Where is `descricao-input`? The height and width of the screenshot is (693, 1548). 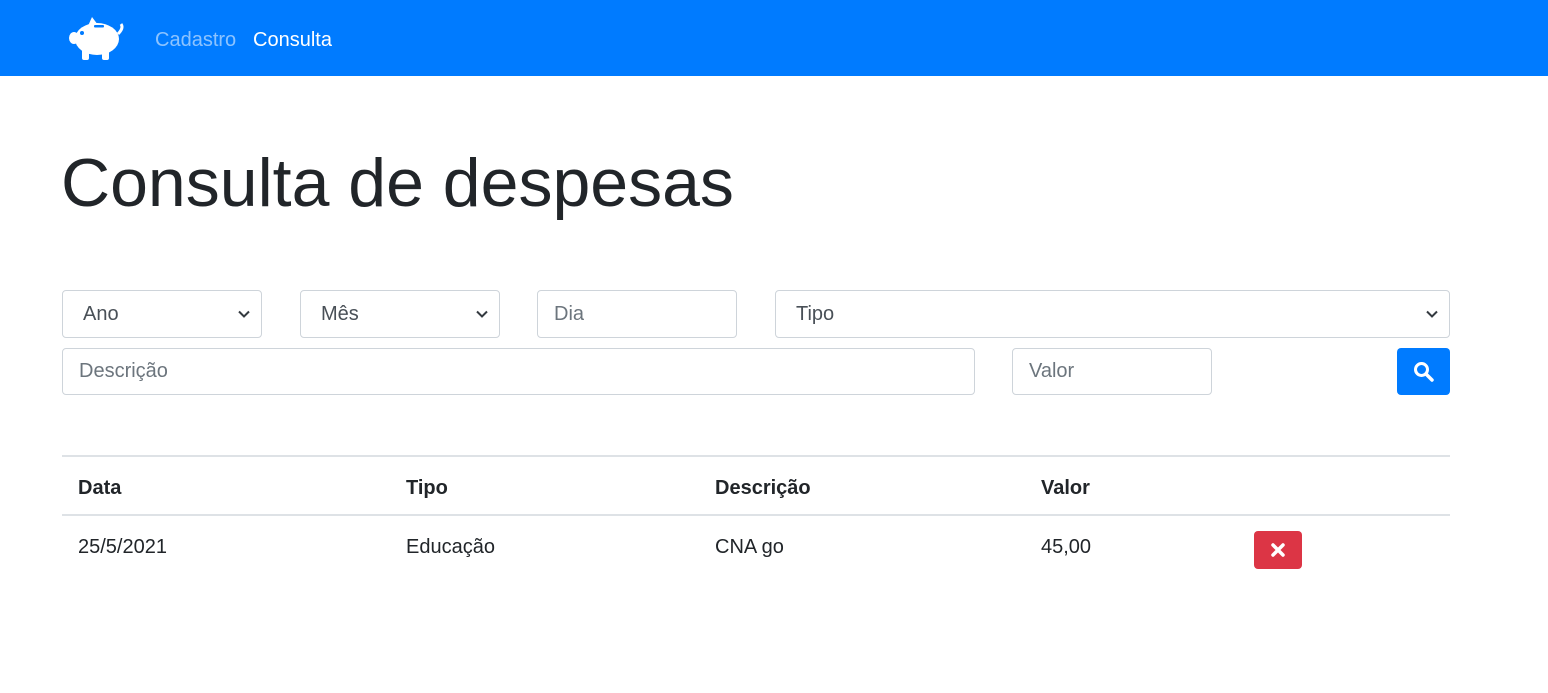
descricao-input is located at coordinates (518, 371).